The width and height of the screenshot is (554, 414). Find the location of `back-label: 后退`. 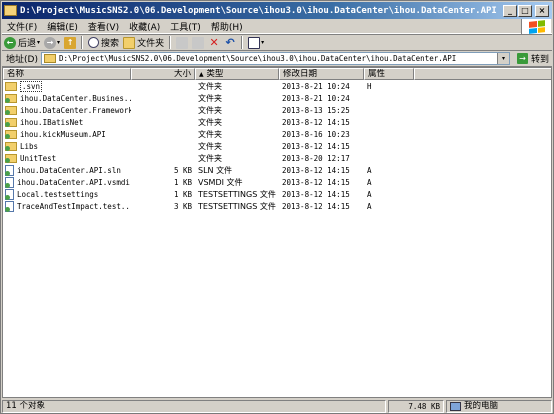

back-label: 后退 is located at coordinates (27, 44).